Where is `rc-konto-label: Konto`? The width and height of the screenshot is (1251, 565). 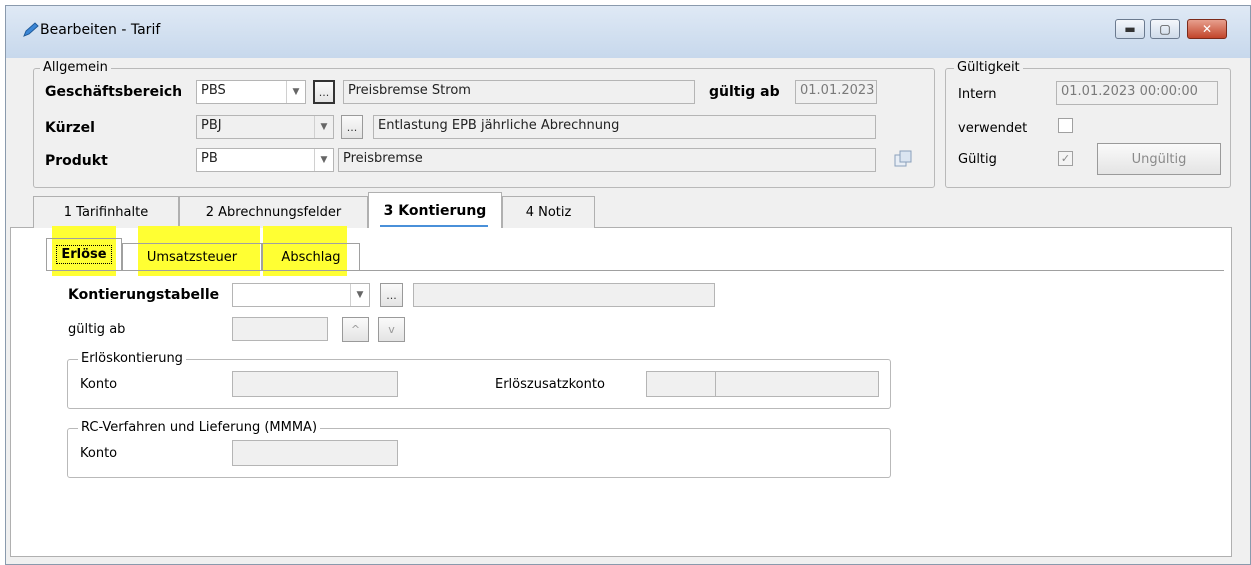 rc-konto-label: Konto is located at coordinates (99, 453).